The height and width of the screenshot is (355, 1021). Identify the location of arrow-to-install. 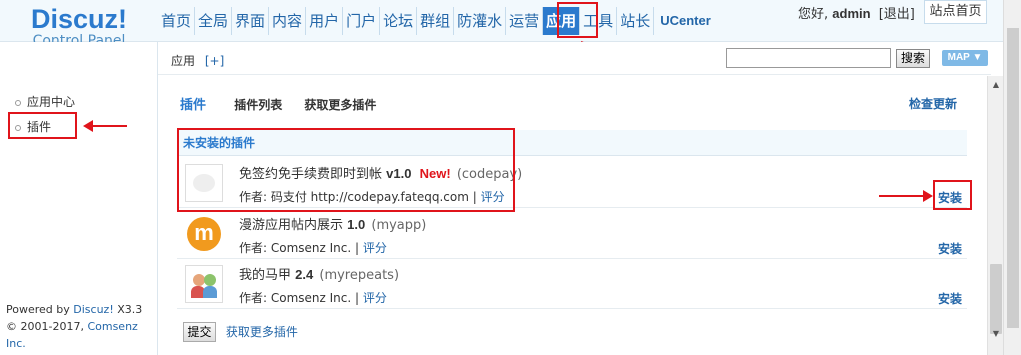
(906, 196).